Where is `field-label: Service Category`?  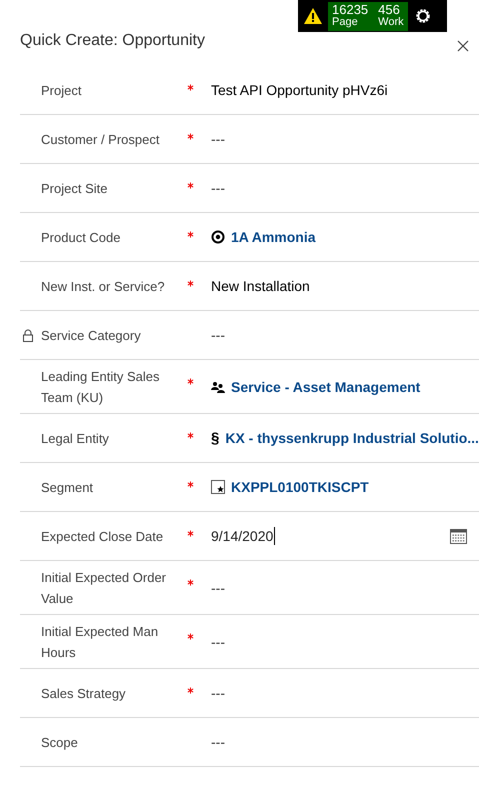 field-label: Service Category is located at coordinates (91, 335).